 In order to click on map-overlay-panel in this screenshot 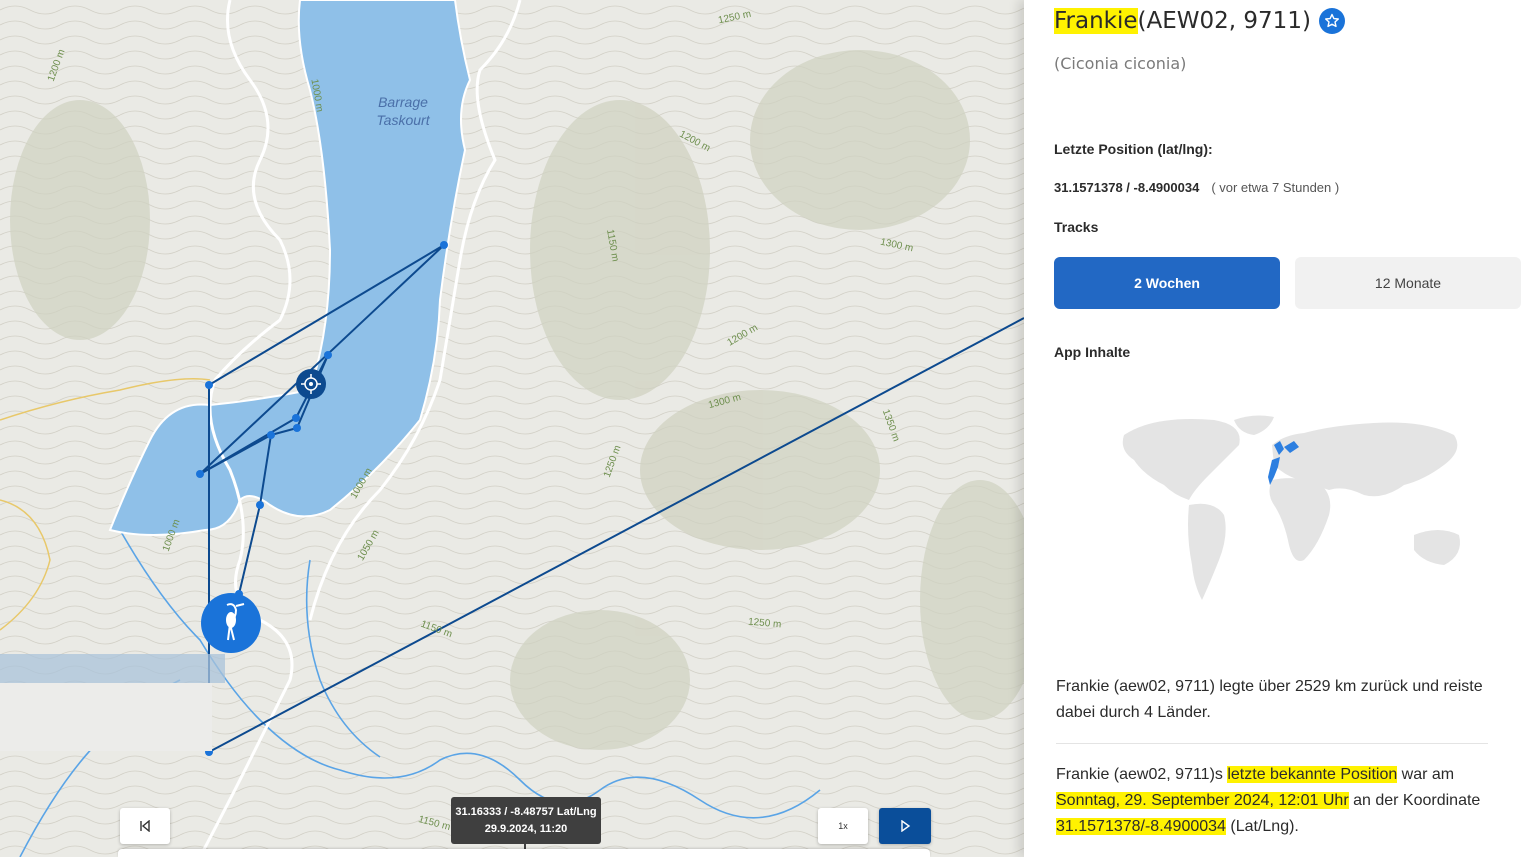, I will do `click(106, 717)`.